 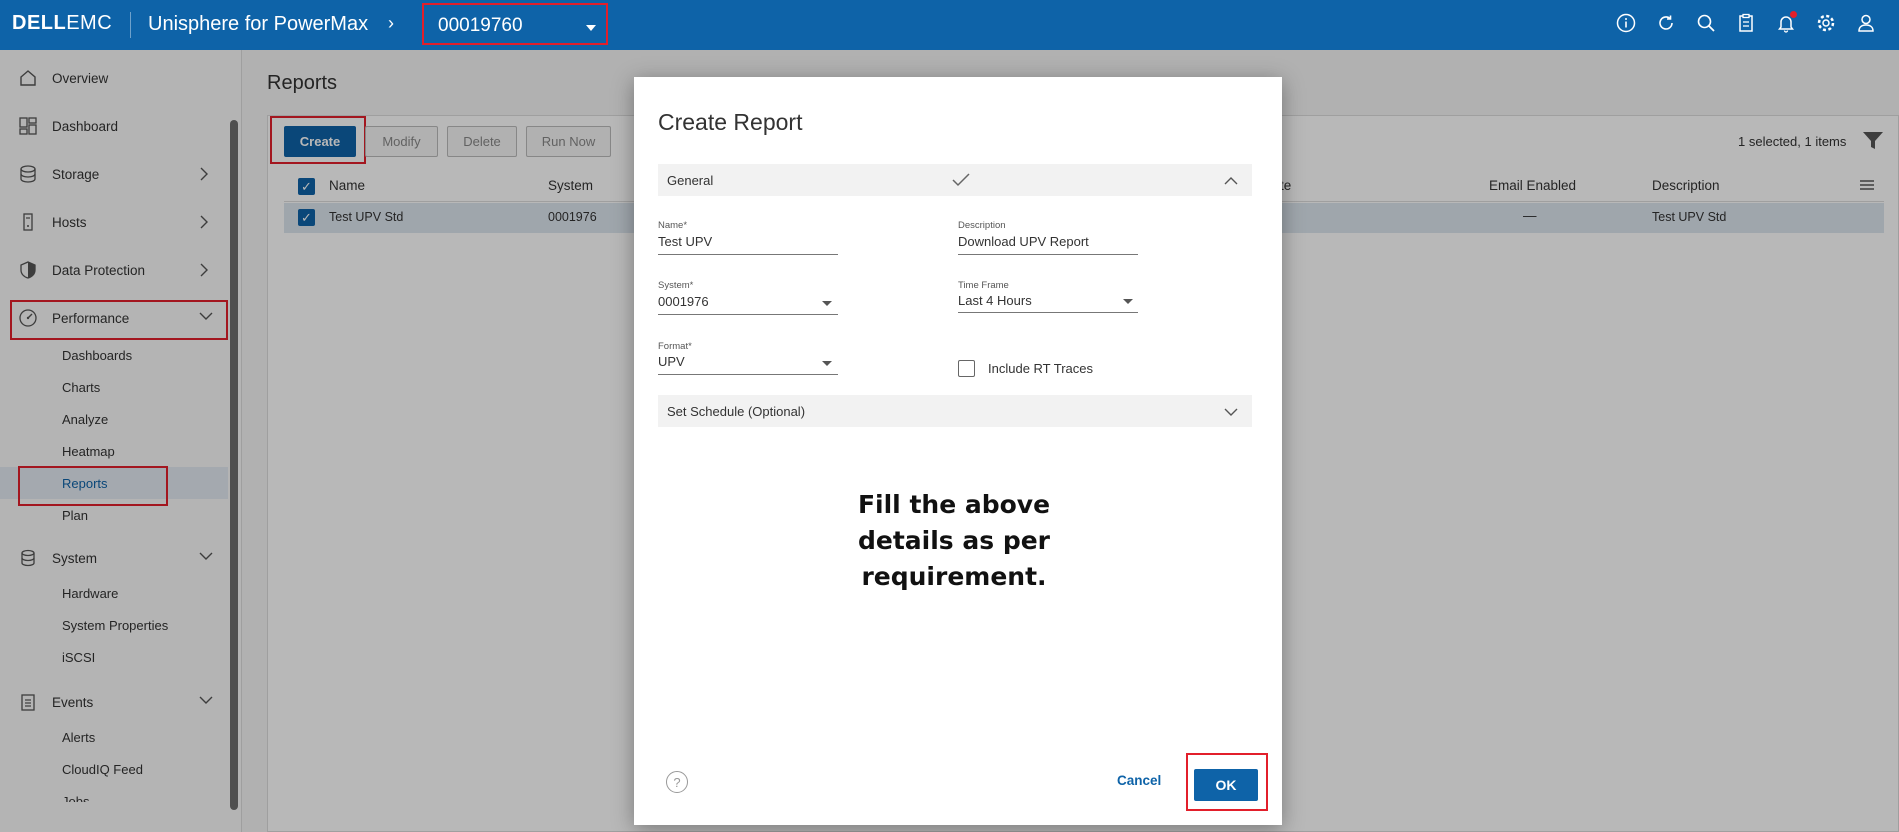 I want to click on general-section-label: General, so click(x=690, y=180).